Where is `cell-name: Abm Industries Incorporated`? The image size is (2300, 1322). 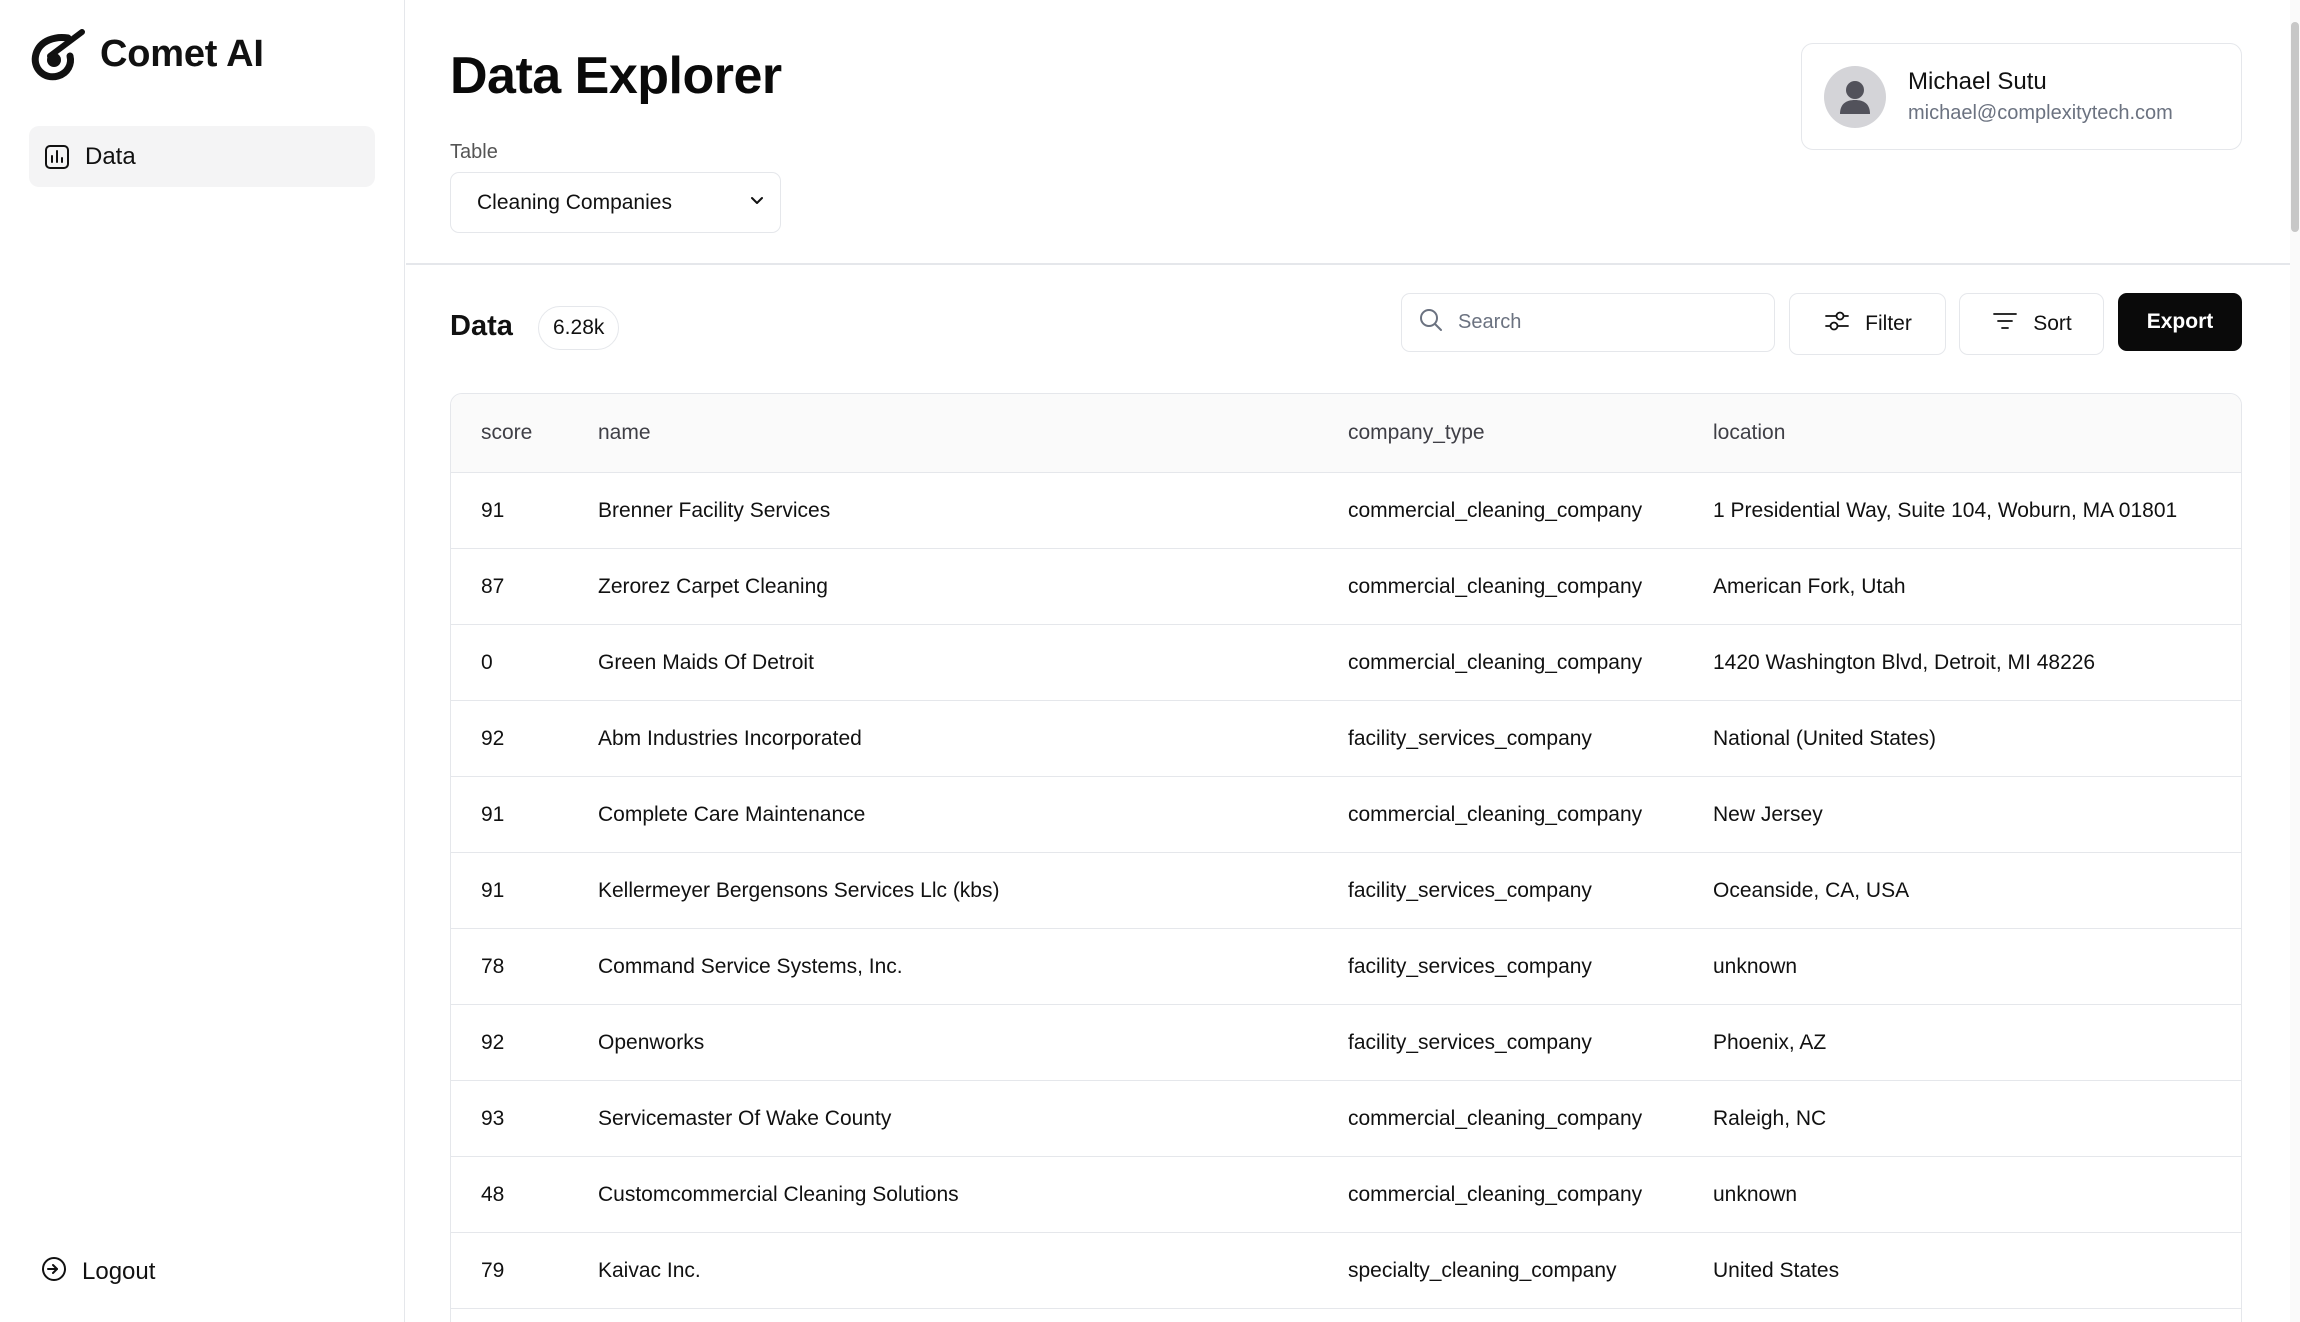
cell-name: Abm Industries Incorporated is located at coordinates (730, 738).